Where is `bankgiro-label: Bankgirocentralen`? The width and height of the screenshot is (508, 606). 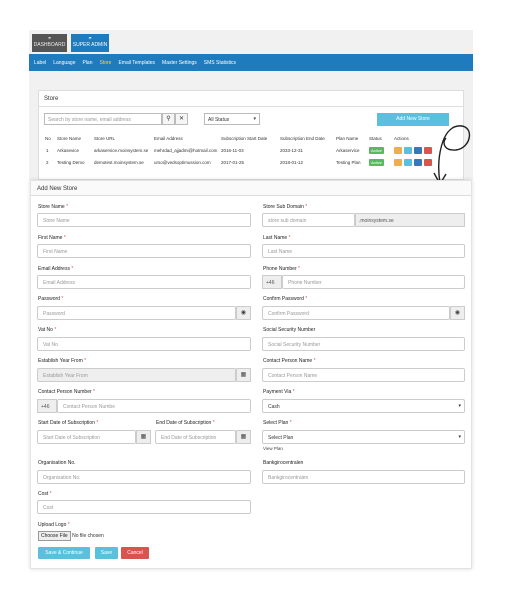 bankgiro-label: Bankgirocentralen is located at coordinates (283, 463).